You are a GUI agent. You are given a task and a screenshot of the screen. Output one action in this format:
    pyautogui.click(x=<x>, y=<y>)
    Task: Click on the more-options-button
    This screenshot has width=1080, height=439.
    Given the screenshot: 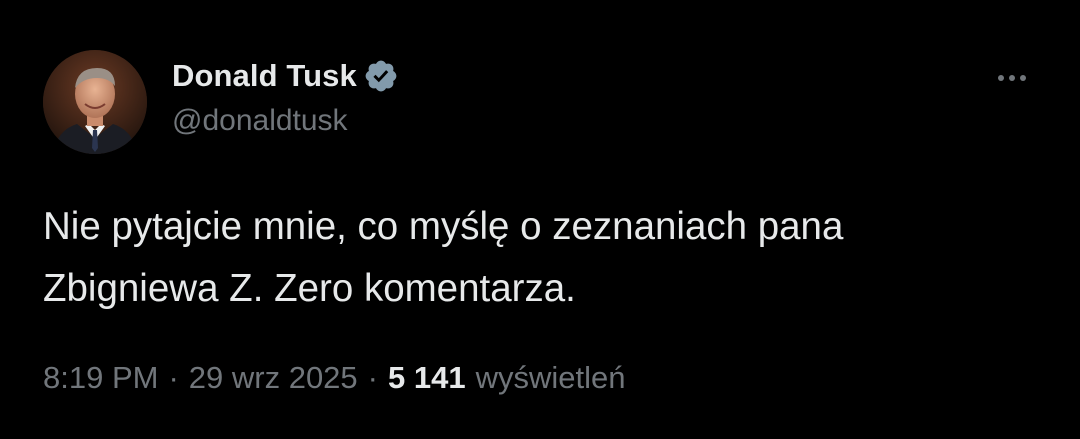 What is the action you would take?
    pyautogui.click(x=1012, y=78)
    